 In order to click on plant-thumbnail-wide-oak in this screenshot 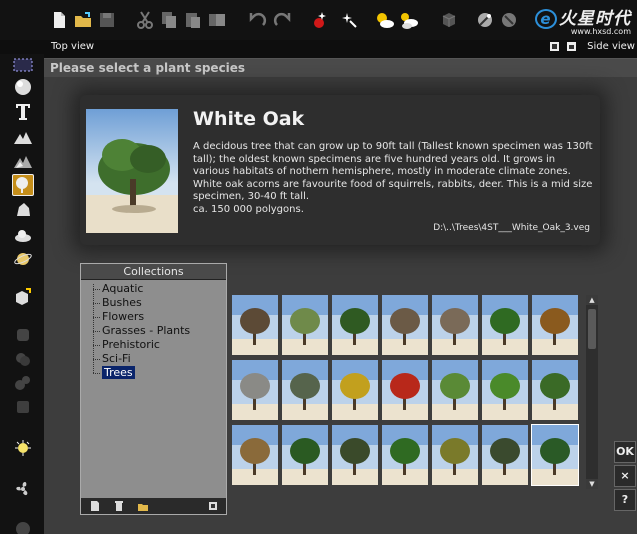, I will do `click(355, 455)`.